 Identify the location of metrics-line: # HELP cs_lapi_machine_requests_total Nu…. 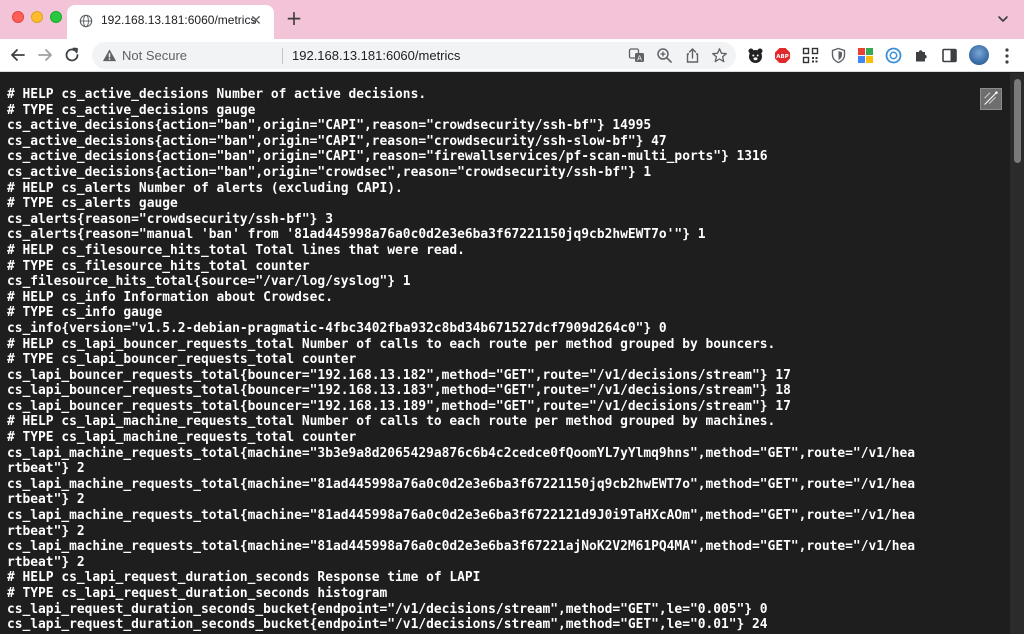
(391, 422).